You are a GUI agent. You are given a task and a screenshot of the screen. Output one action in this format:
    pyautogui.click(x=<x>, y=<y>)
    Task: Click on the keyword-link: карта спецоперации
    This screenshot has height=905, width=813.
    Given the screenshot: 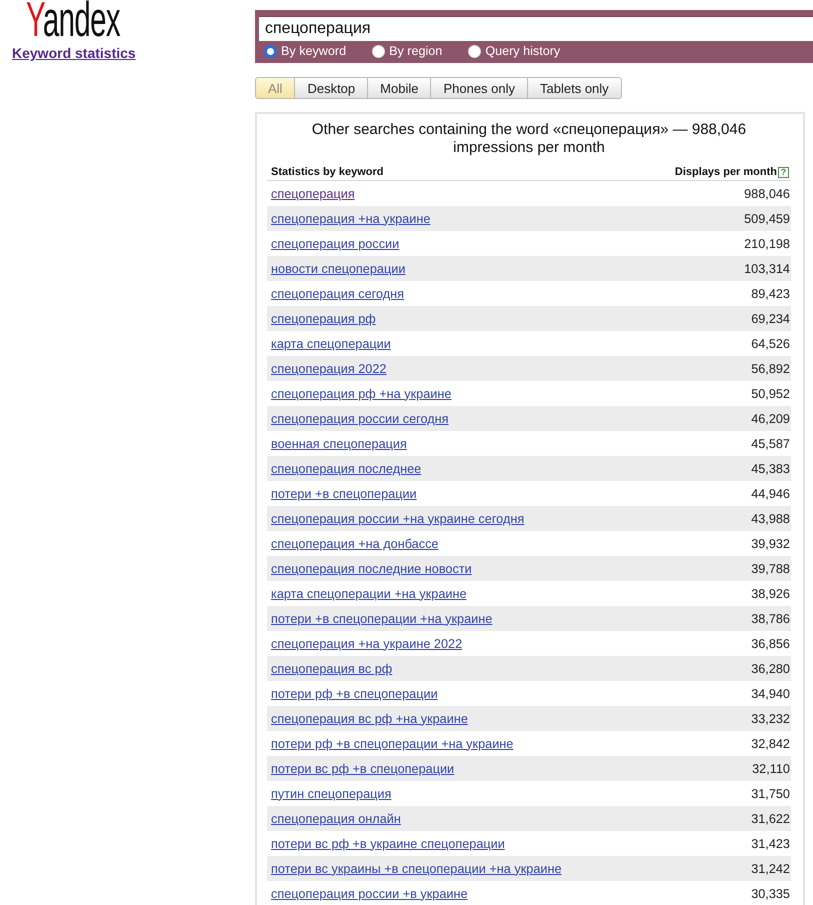 What is the action you would take?
    pyautogui.click(x=331, y=343)
    